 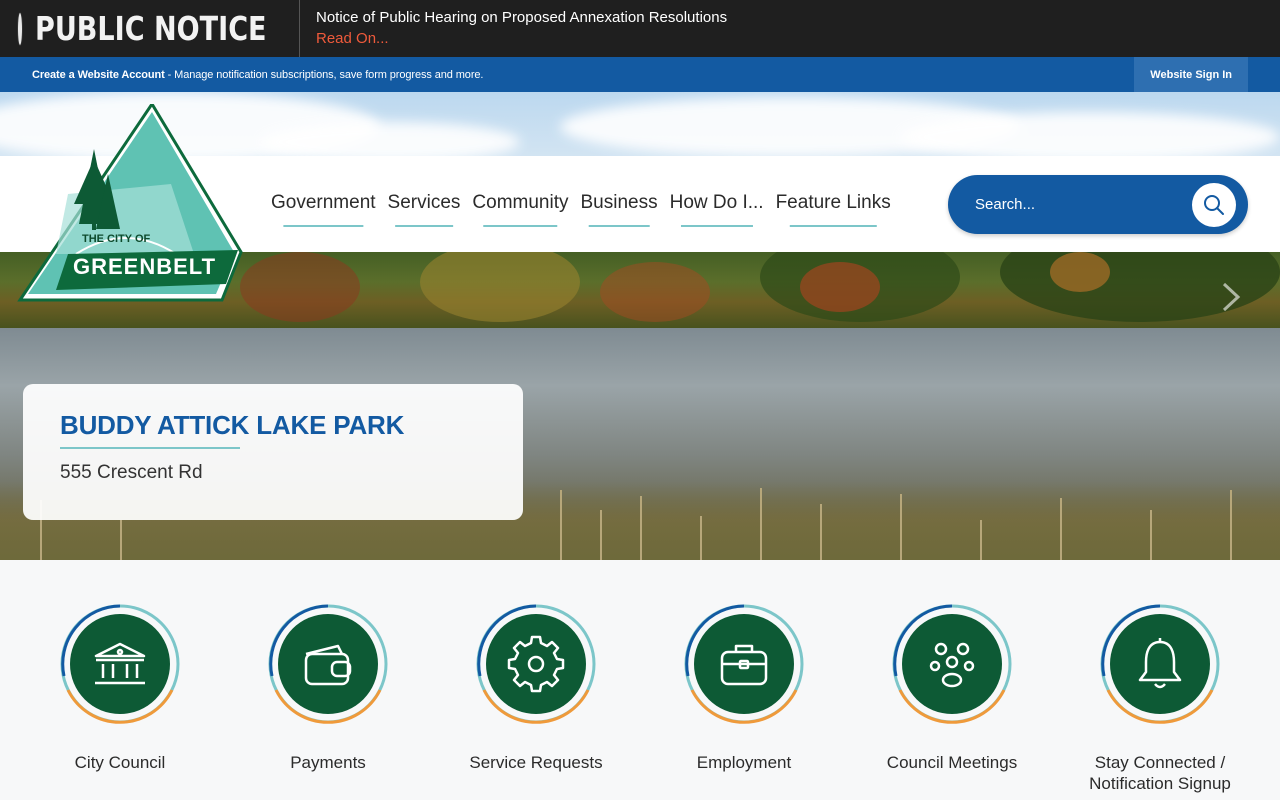 What do you see at coordinates (618, 203) in the screenshot?
I see `nav-business: Business` at bounding box center [618, 203].